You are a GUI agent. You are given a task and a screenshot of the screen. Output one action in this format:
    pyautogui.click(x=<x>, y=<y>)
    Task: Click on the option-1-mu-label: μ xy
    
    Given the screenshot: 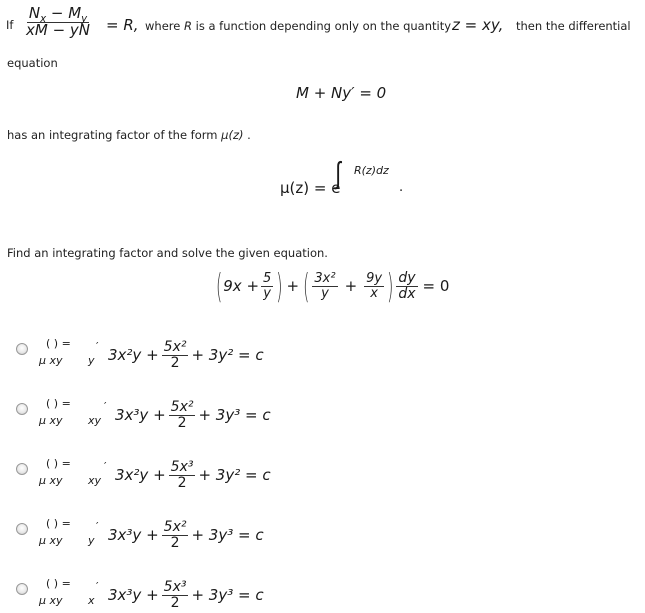 What is the action you would take?
    pyautogui.click(x=51, y=360)
    